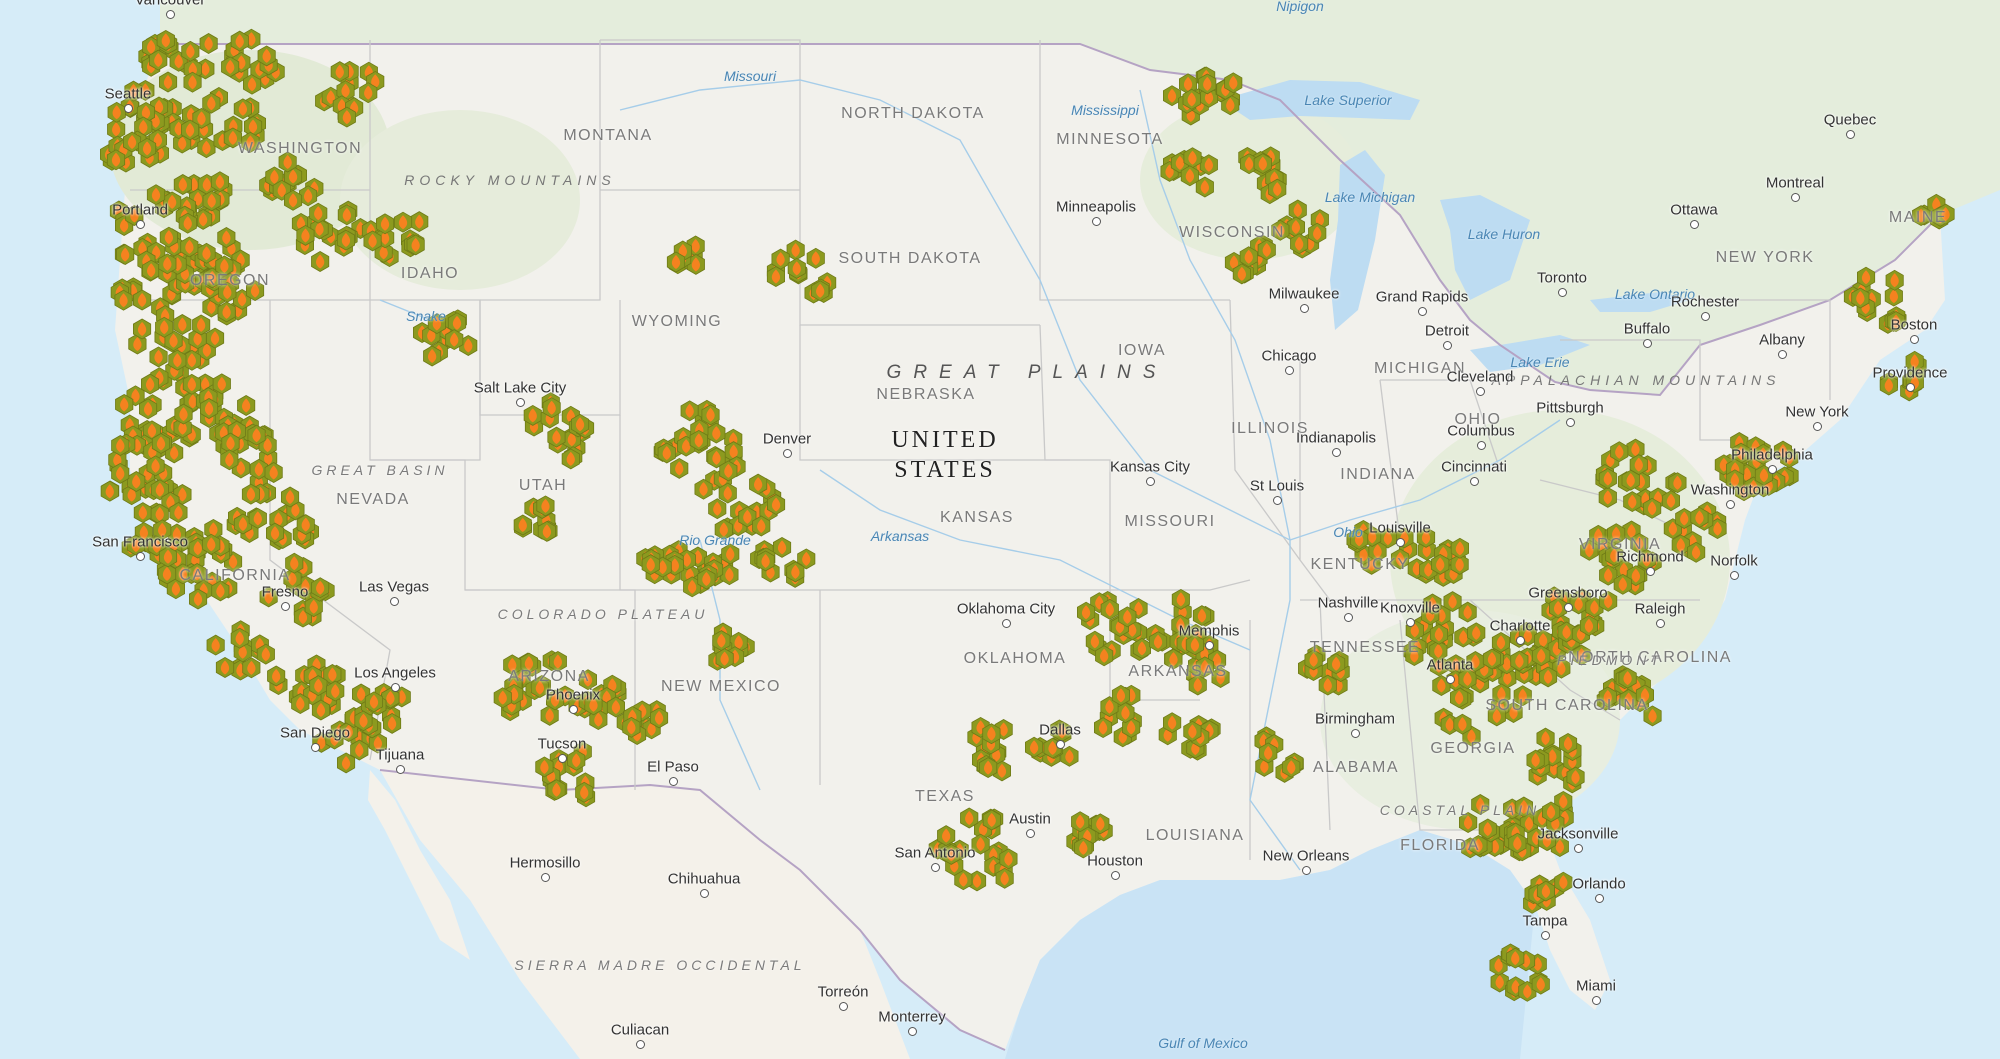 Image resolution: width=2000 pixels, height=1059 pixels. What do you see at coordinates (520, 402) in the screenshot?
I see `city-dot-salt-lake-city` at bounding box center [520, 402].